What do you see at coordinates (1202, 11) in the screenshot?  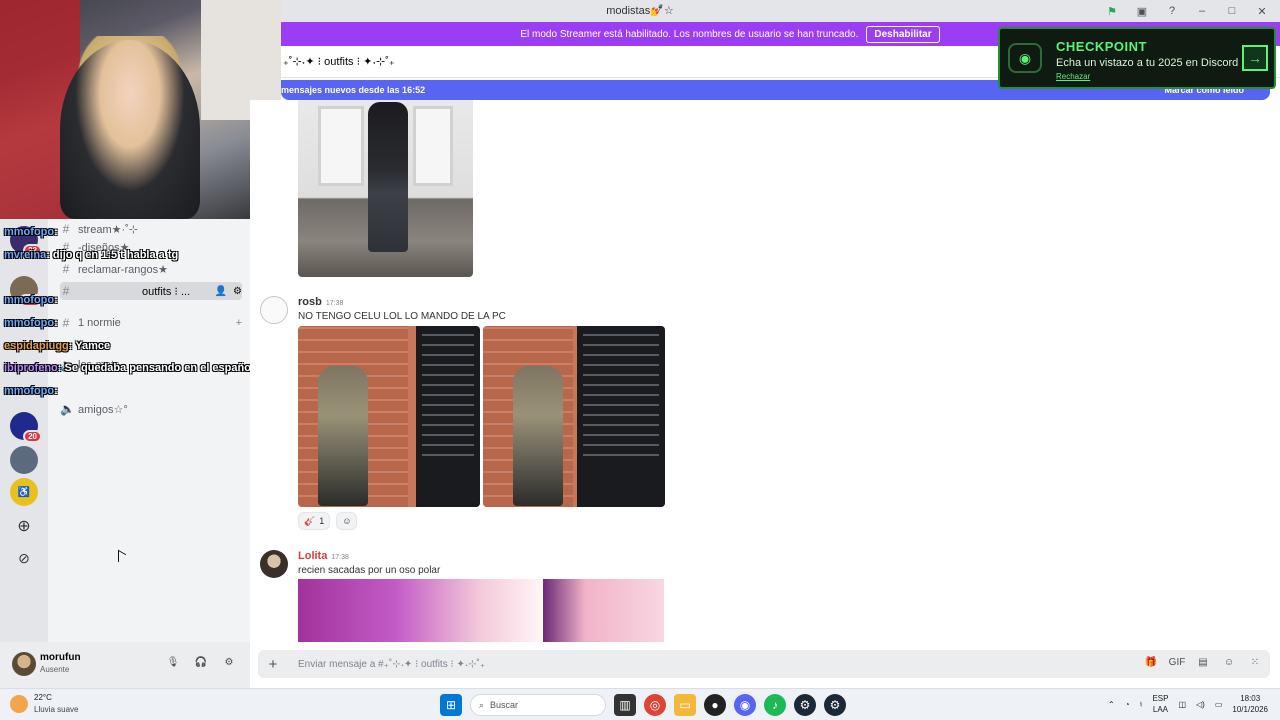 I see `minimize-icon: –` at bounding box center [1202, 11].